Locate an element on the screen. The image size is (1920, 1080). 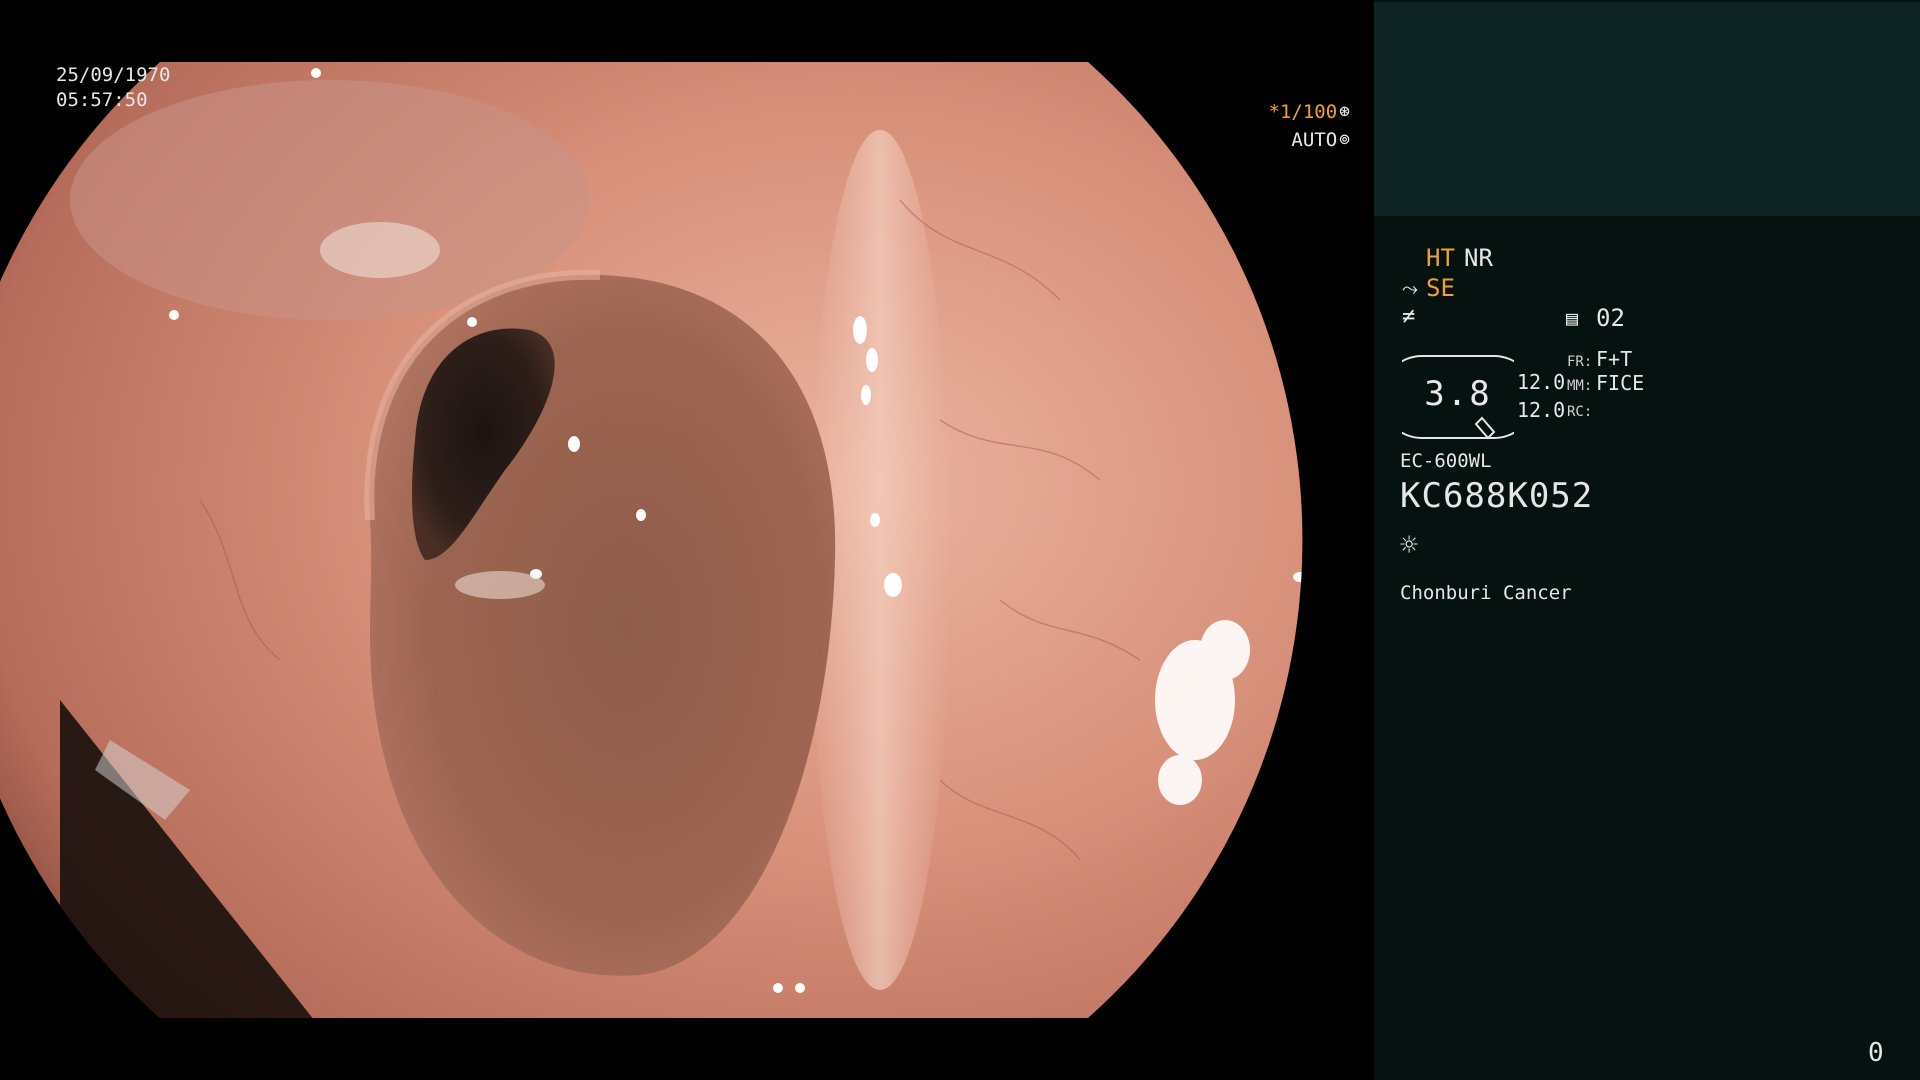
scope-serial: KC688K052 is located at coordinates (1497, 496).